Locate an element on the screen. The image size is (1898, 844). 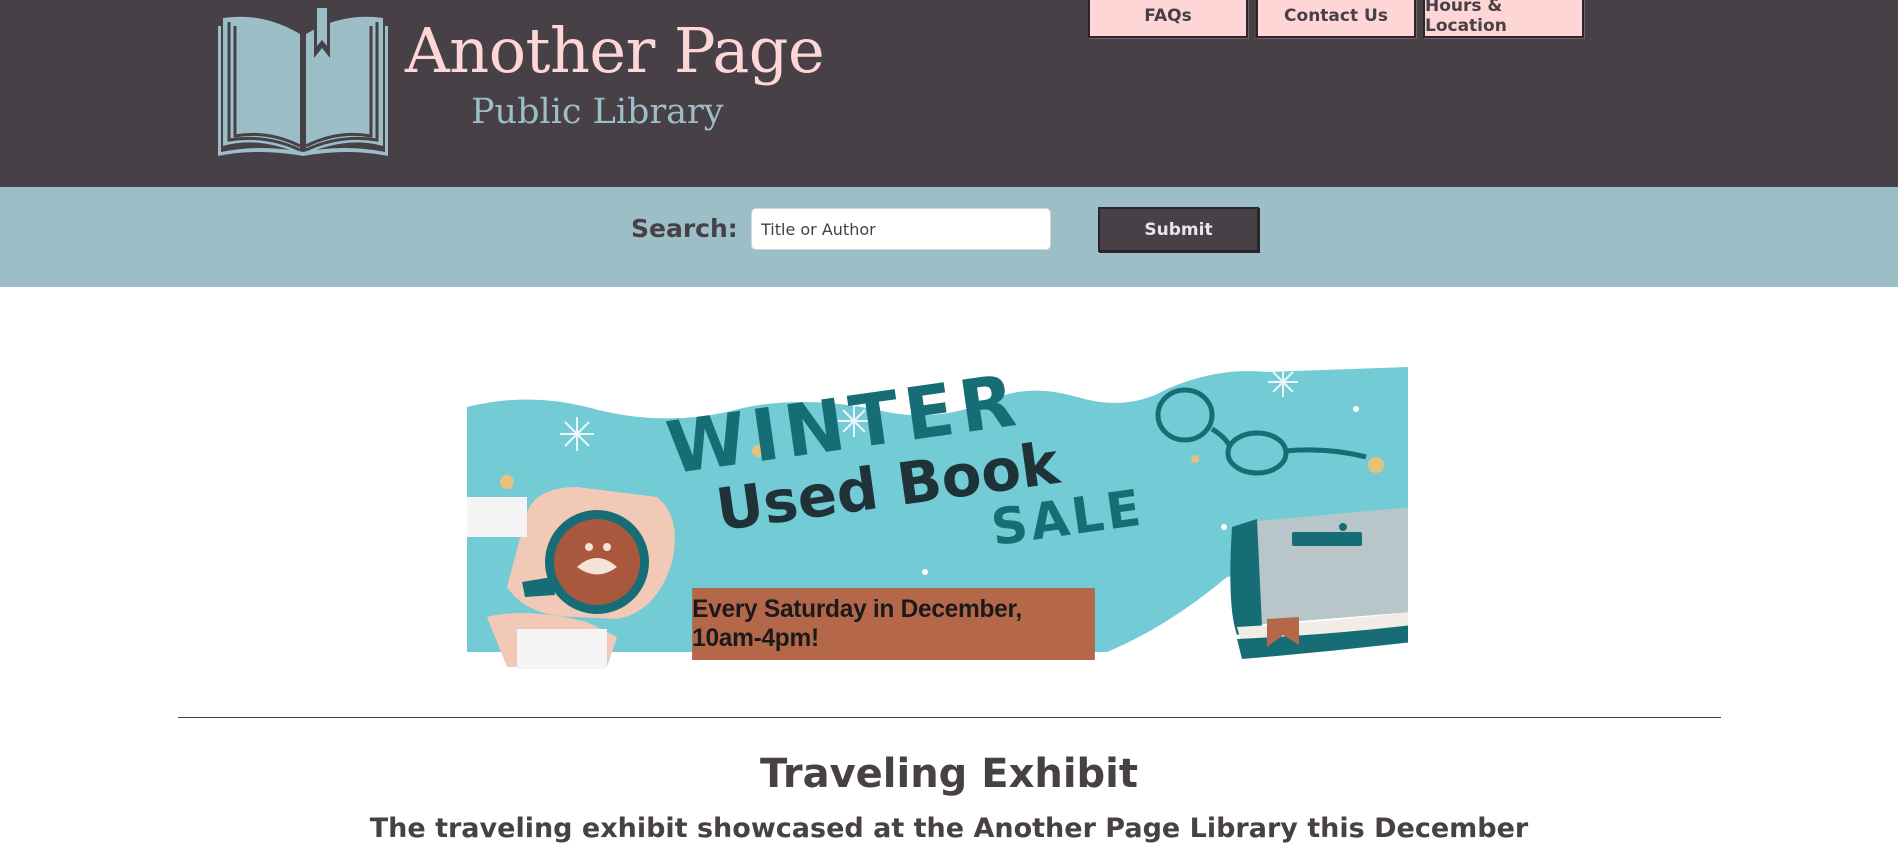
library-name: Another Page is located at coordinates (615, 50).